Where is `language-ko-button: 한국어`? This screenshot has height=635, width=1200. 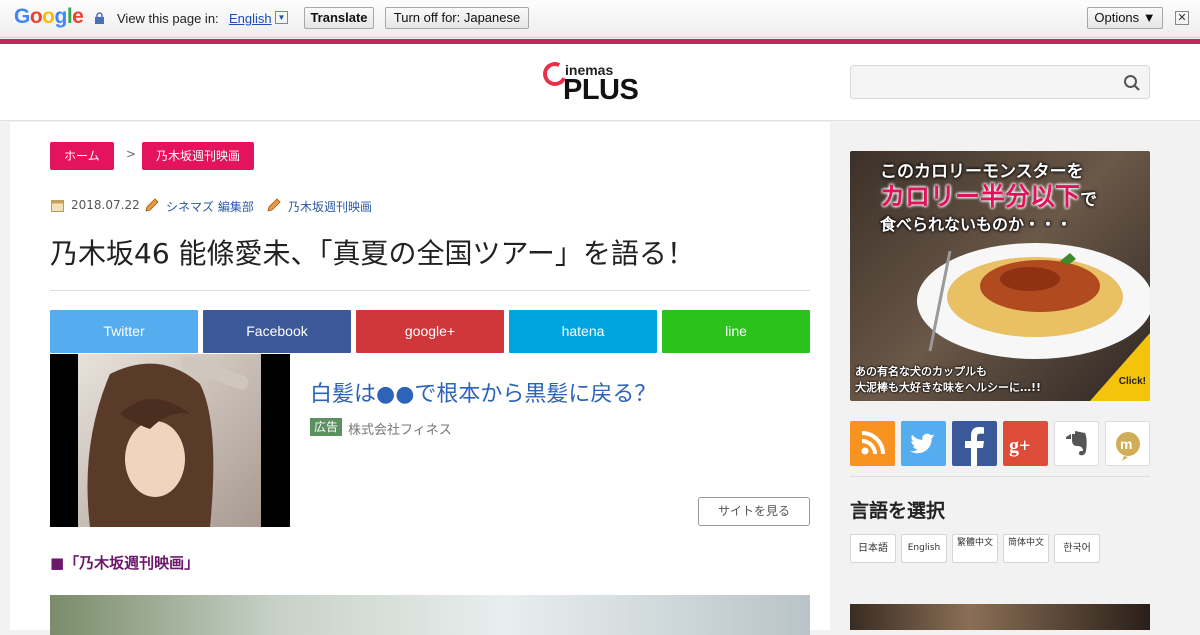
language-ko-button: 한국어 is located at coordinates (1077, 548).